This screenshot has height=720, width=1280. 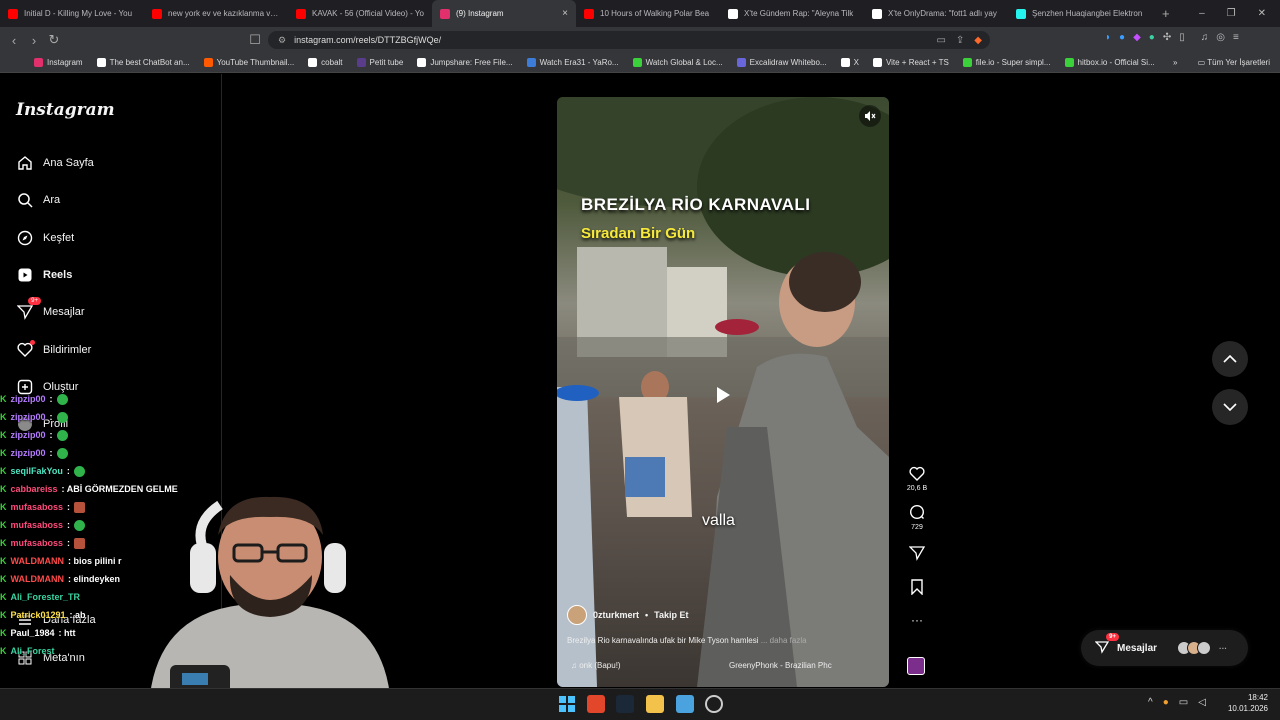 I want to click on music-icon: ♫, so click(x=1205, y=37).